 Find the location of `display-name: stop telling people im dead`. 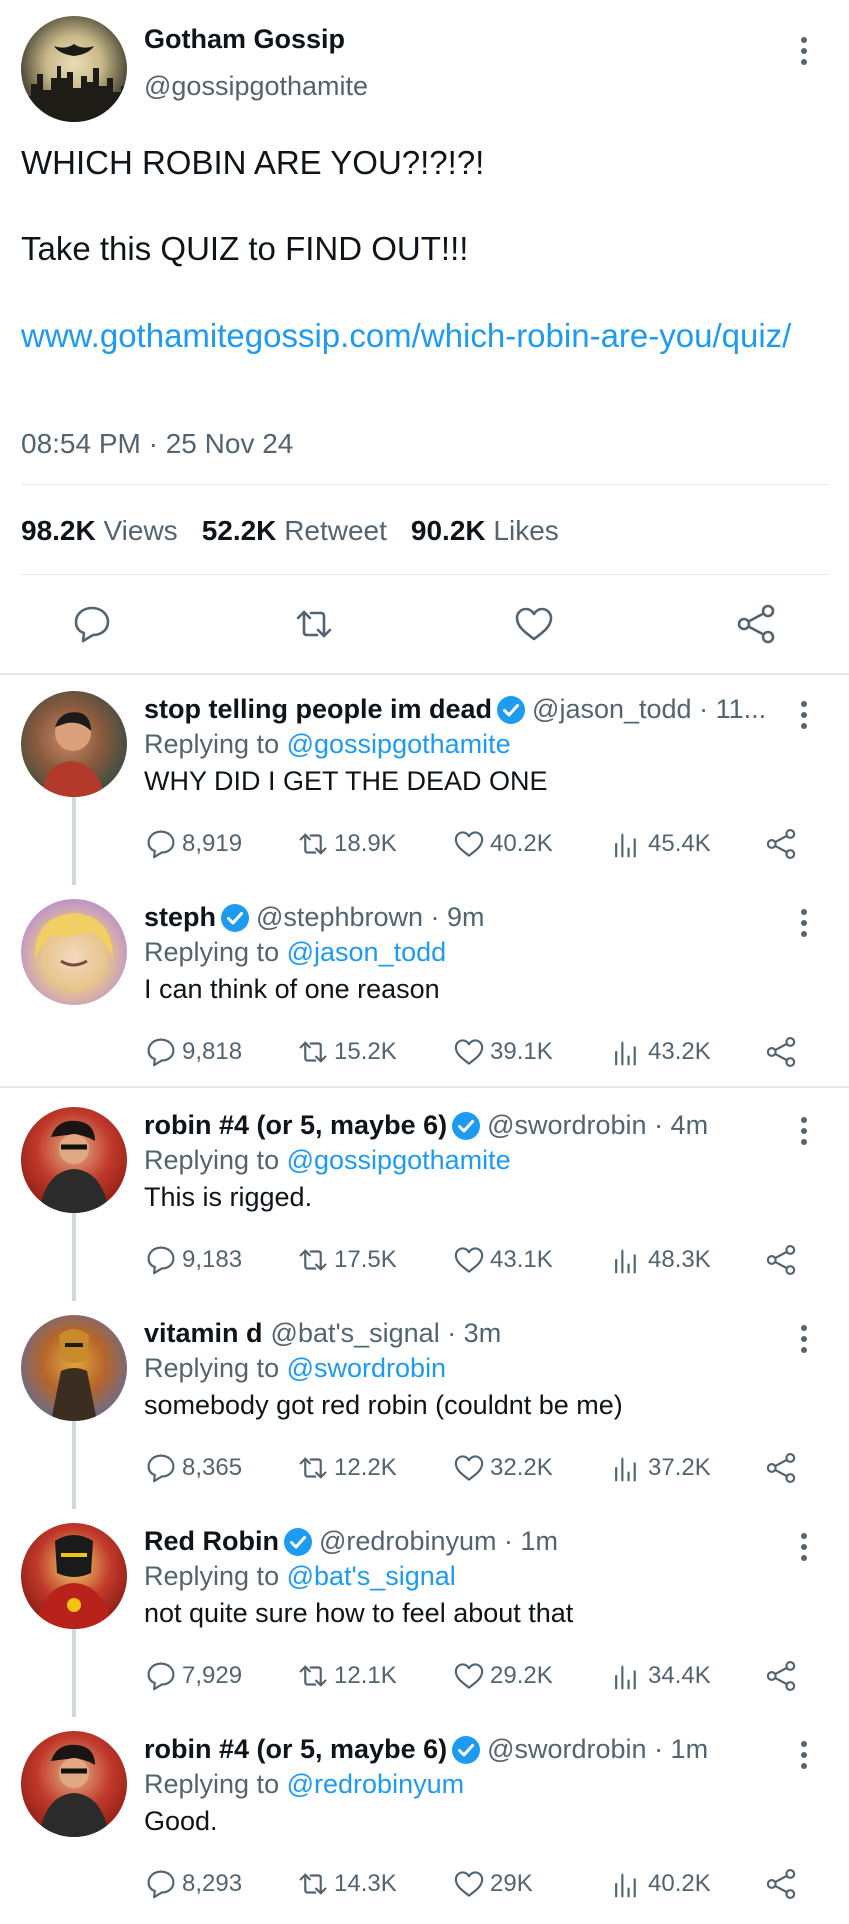

display-name: stop telling people im dead is located at coordinates (318, 709).